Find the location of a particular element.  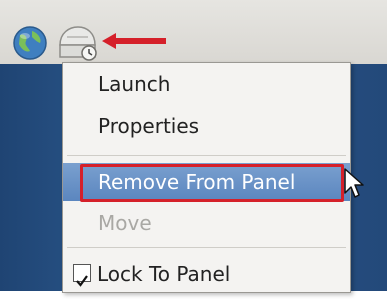

menu-item-properties: Properties is located at coordinates (206, 126).